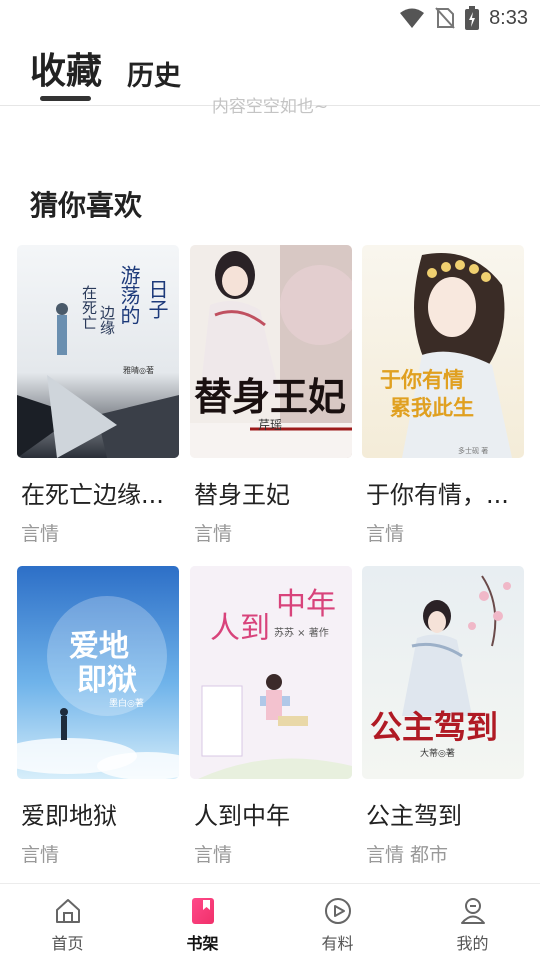  I want to click on play-icon, so click(337, 911).